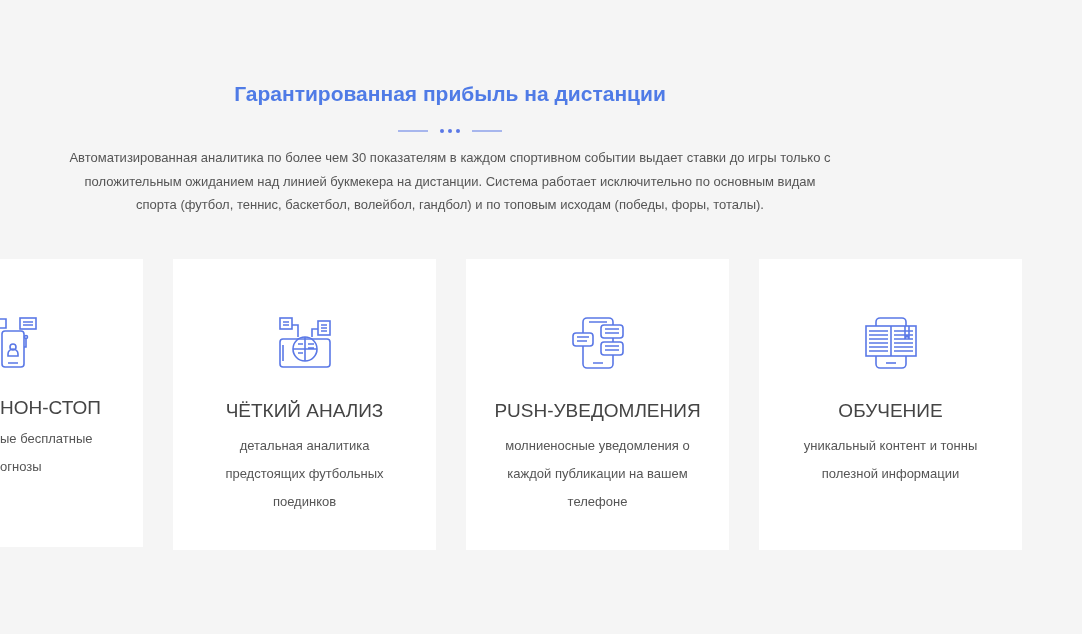  I want to click on feature-title: ЧЁТКИЙ АНАЛИЗ, so click(304, 410).